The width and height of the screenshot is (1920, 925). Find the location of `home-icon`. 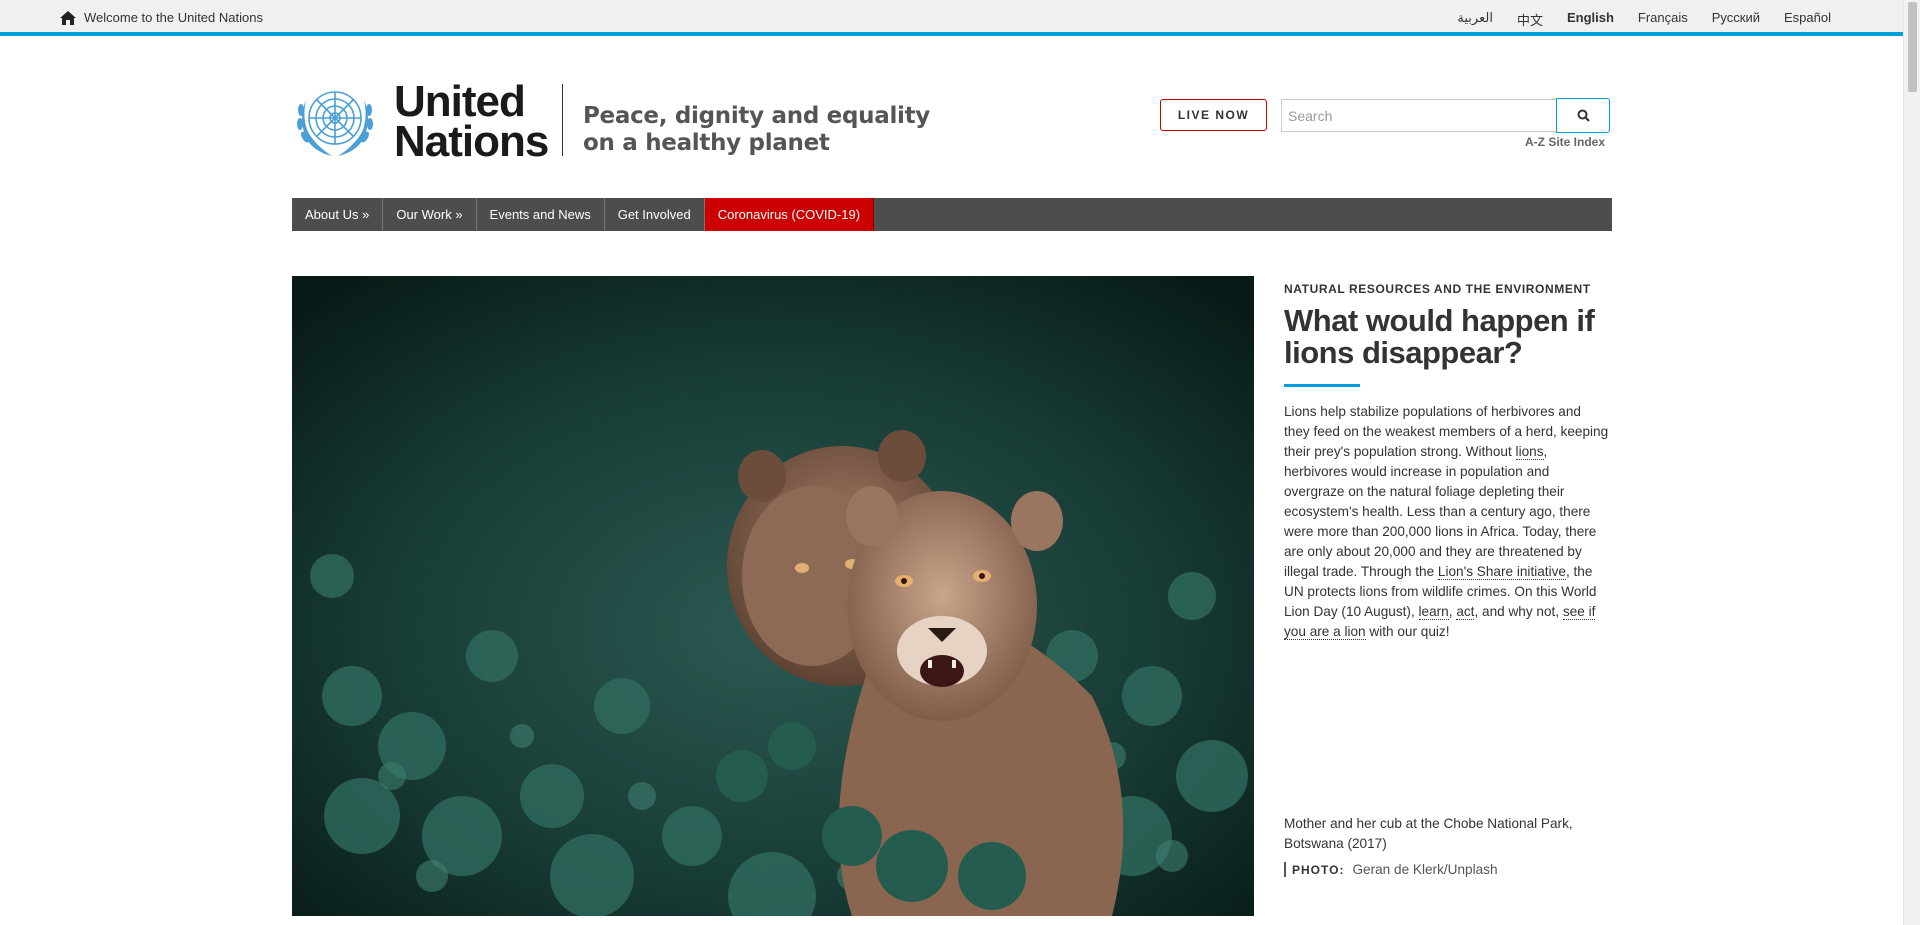

home-icon is located at coordinates (68, 17).